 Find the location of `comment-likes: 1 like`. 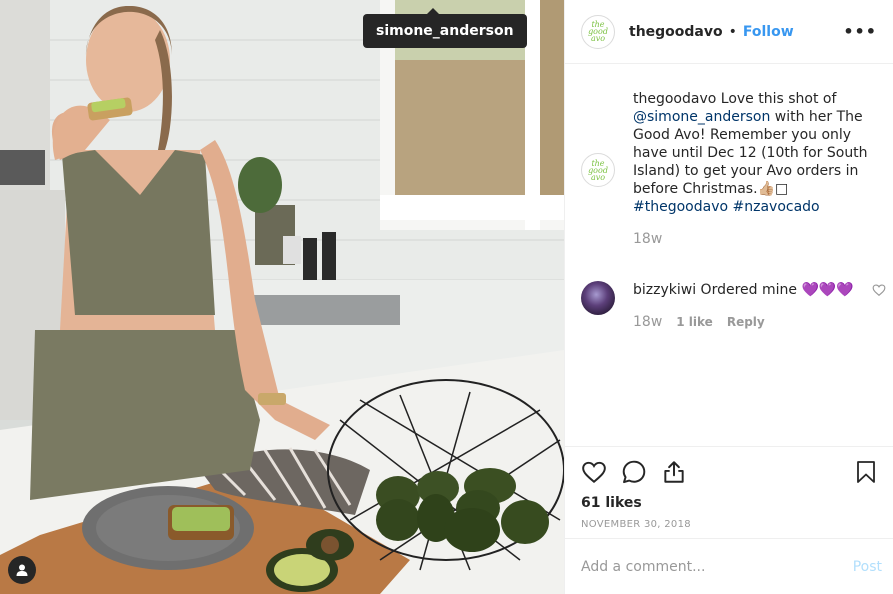

comment-likes: 1 like is located at coordinates (694, 322).